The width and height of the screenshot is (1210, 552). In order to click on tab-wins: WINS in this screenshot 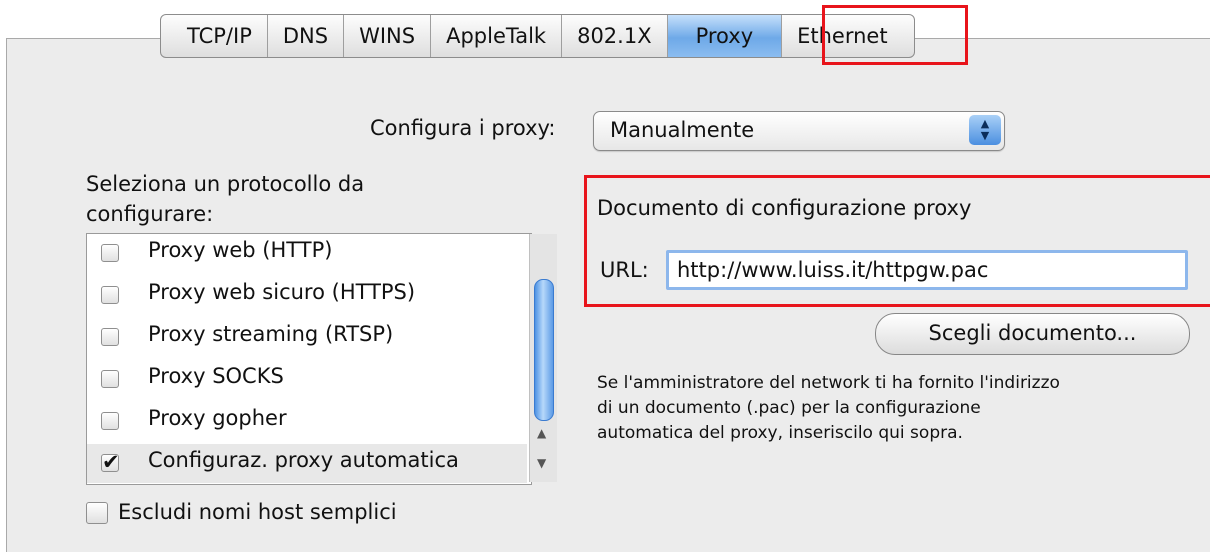, I will do `click(386, 36)`.